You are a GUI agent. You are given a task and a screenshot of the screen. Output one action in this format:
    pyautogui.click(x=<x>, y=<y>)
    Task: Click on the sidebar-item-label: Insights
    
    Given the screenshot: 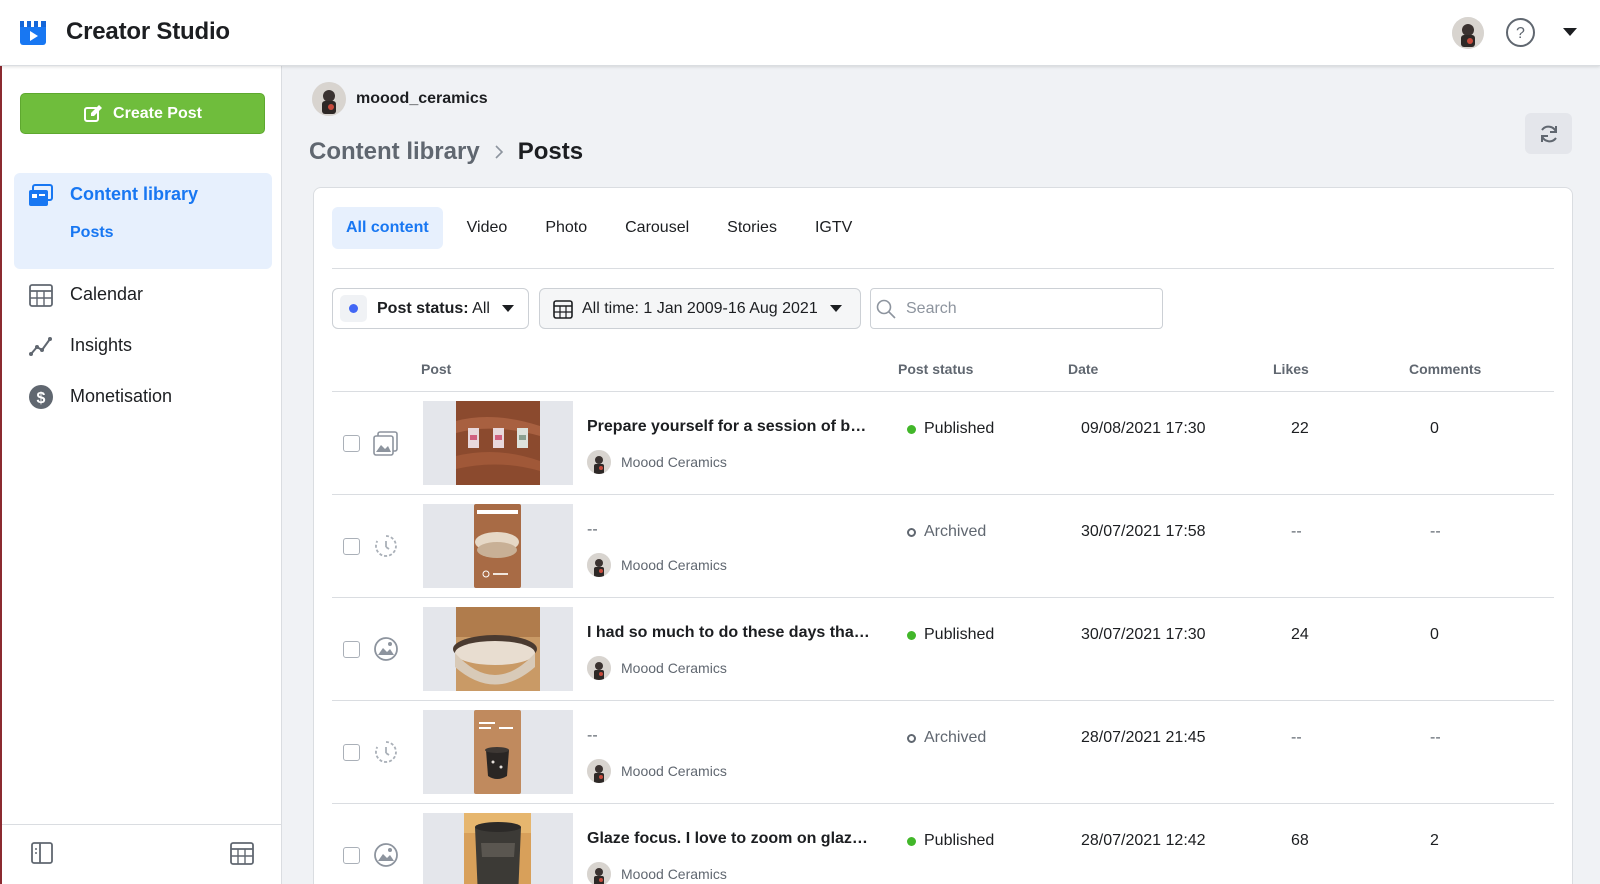 What is the action you would take?
    pyautogui.click(x=101, y=345)
    